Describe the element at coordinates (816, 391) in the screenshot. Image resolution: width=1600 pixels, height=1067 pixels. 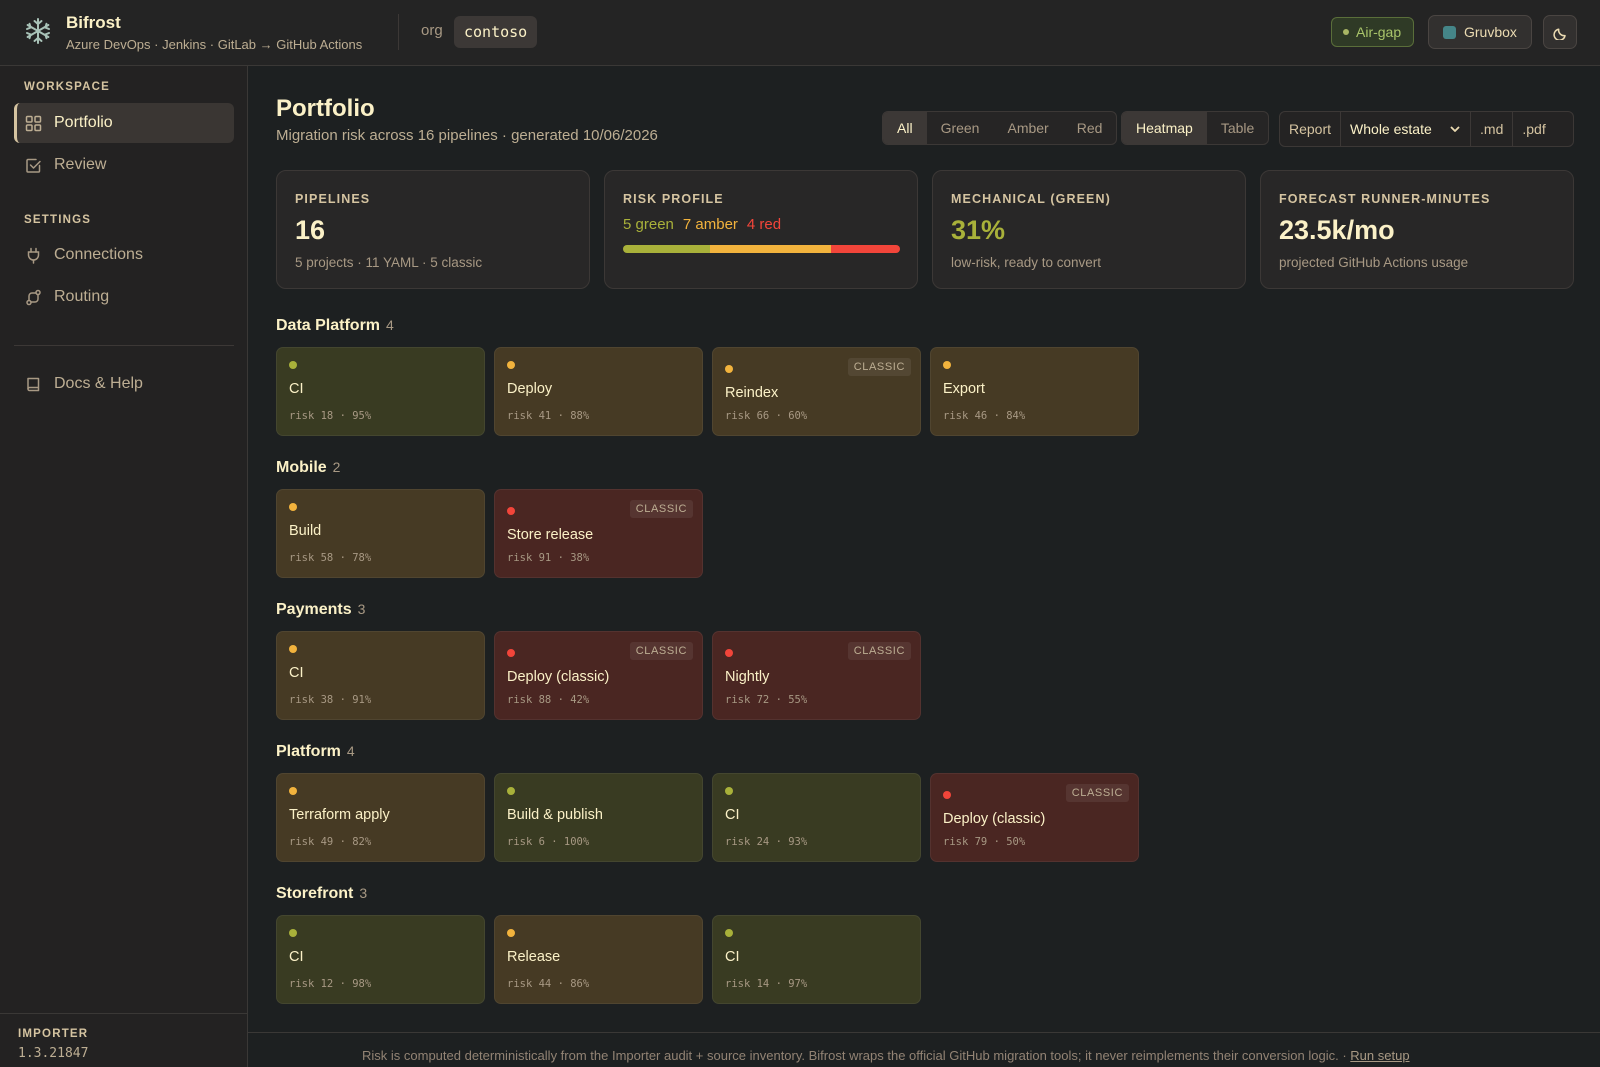
I see `pipeline-tile: Reindex risk 66 · 60% CLASSIC` at that location.